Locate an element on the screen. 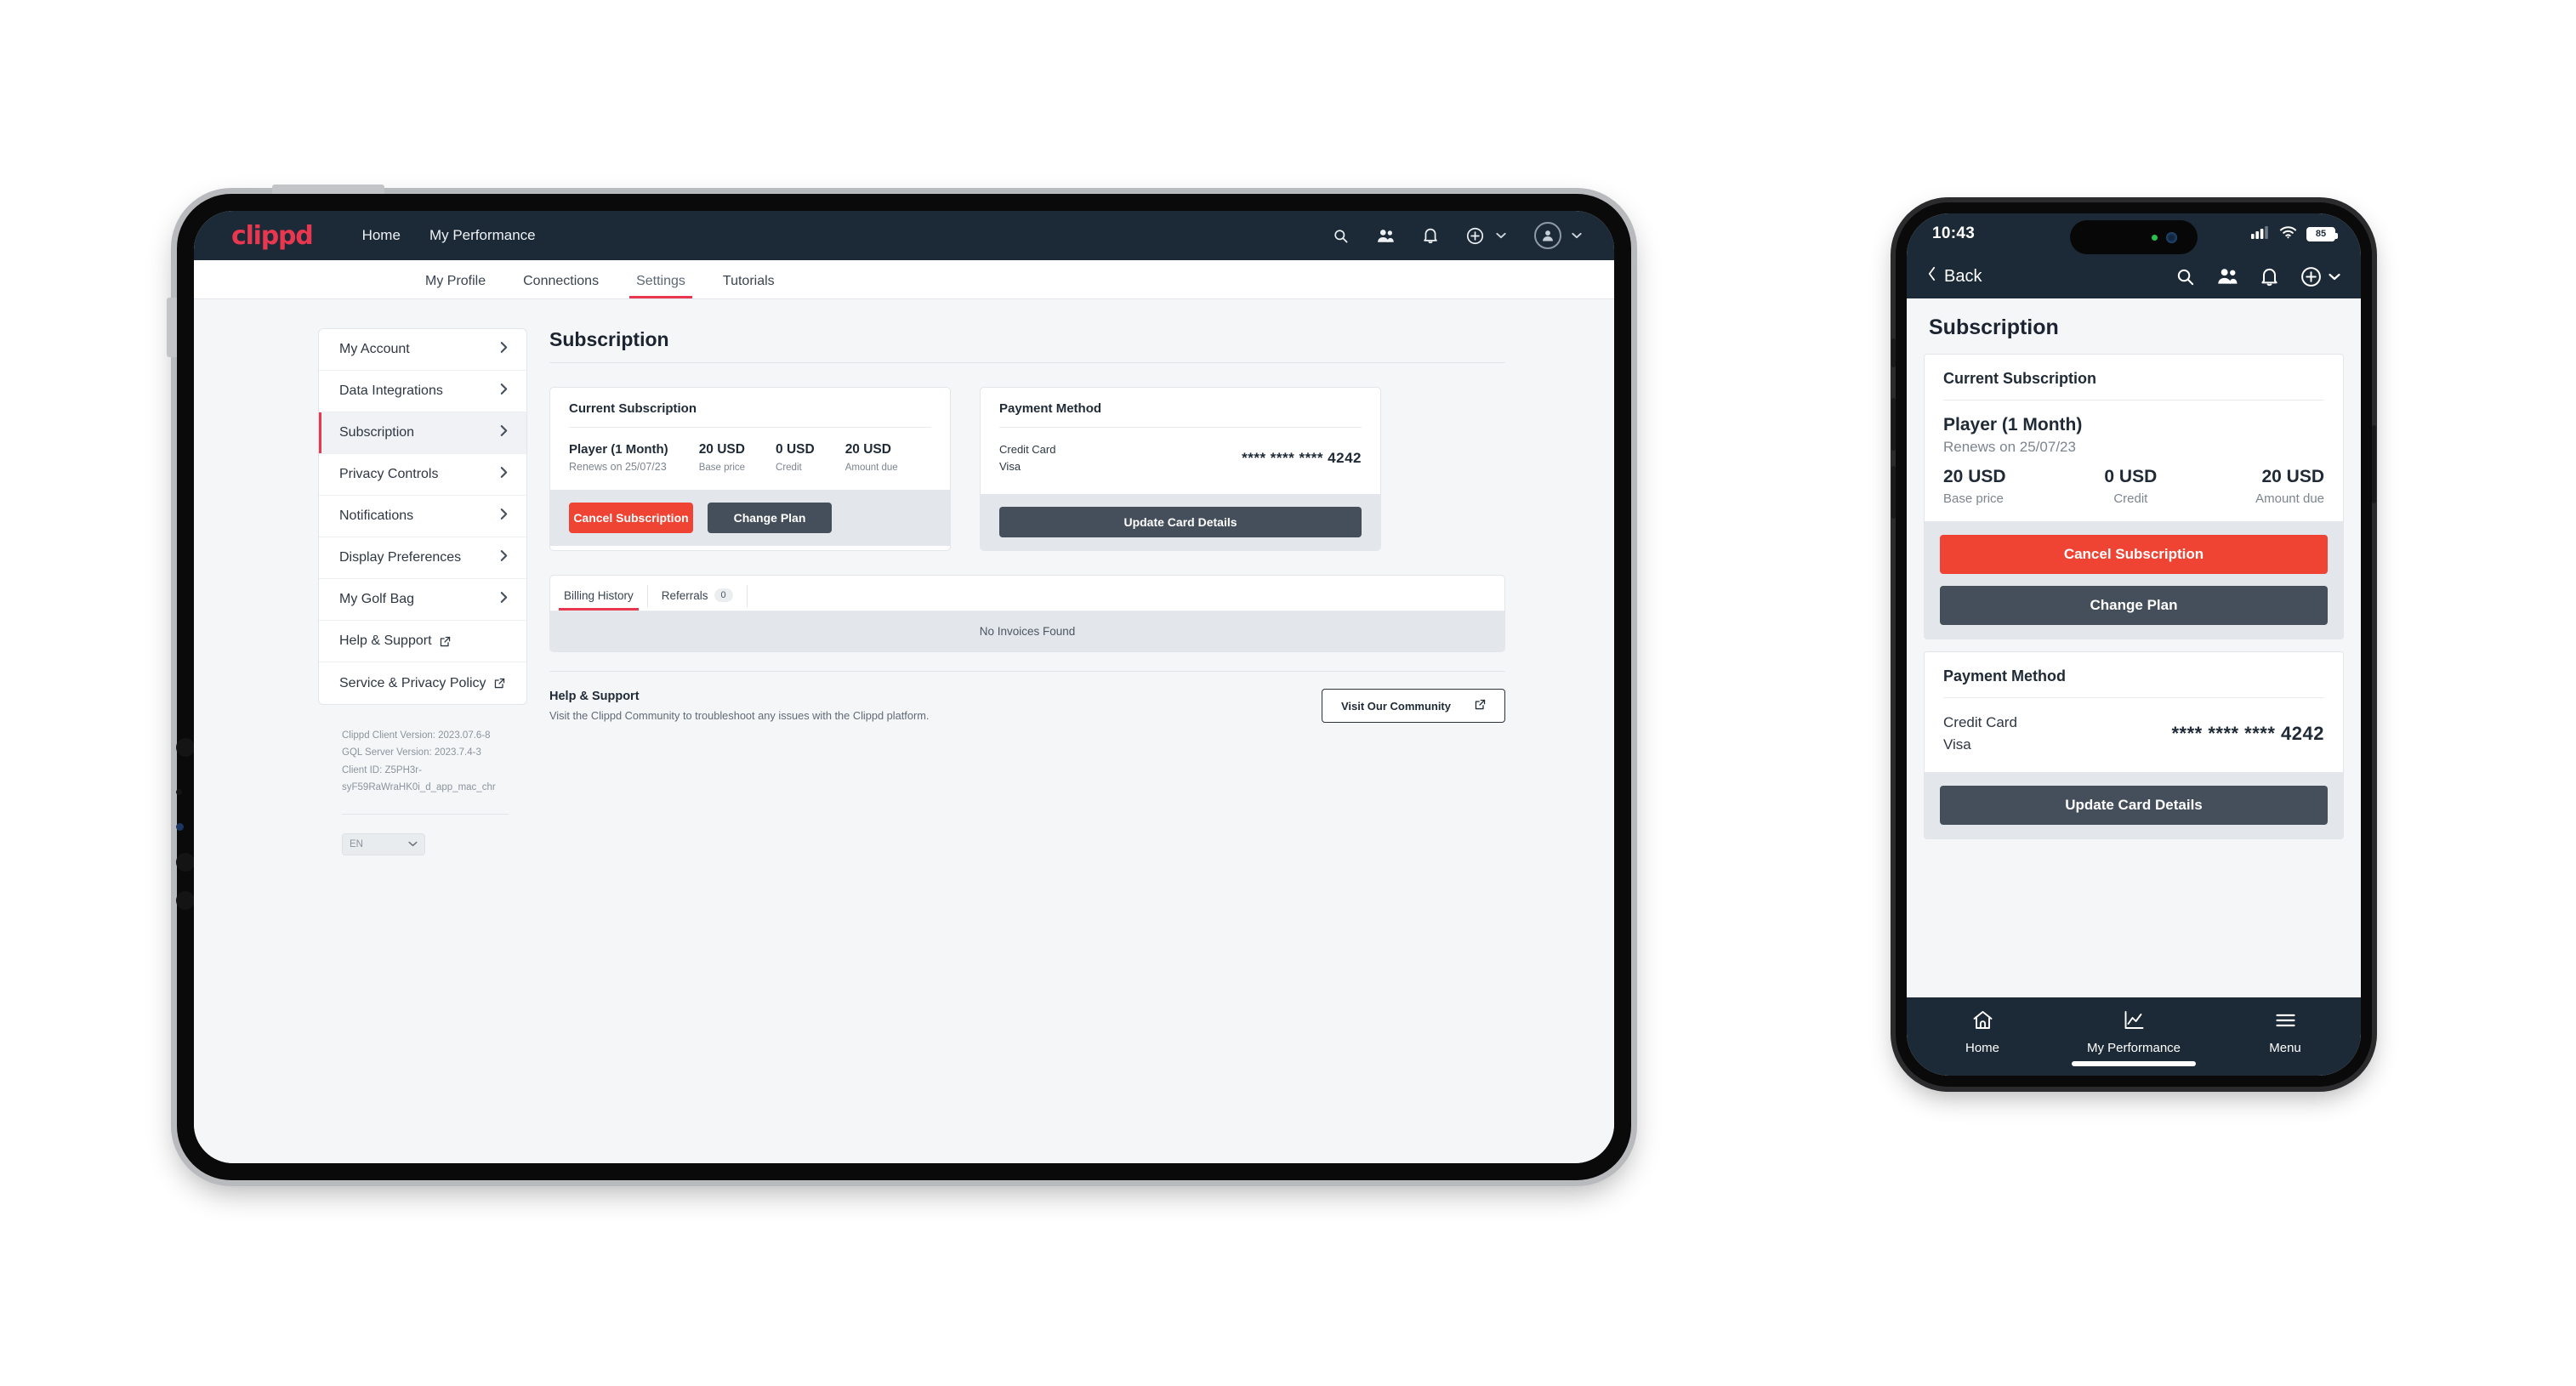  plan-name: Player (1 Month) is located at coordinates (2013, 425).